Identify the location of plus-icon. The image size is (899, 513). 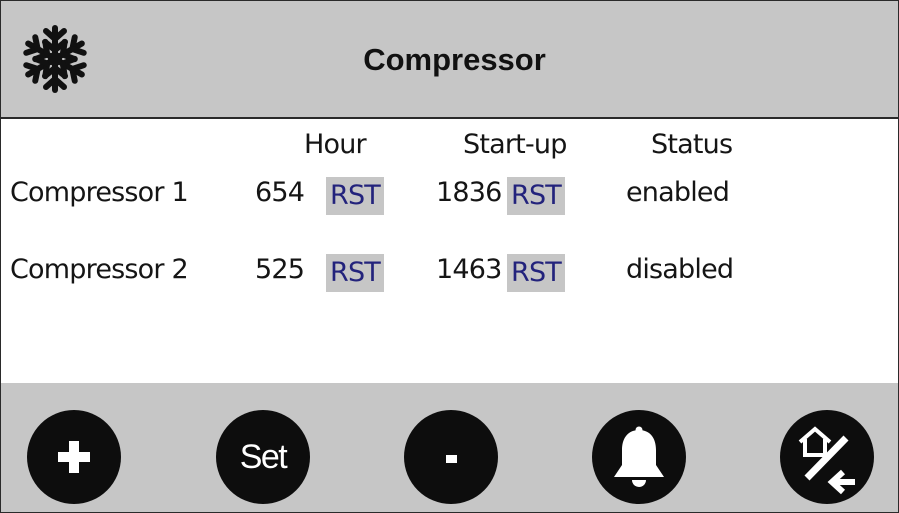
(74, 457).